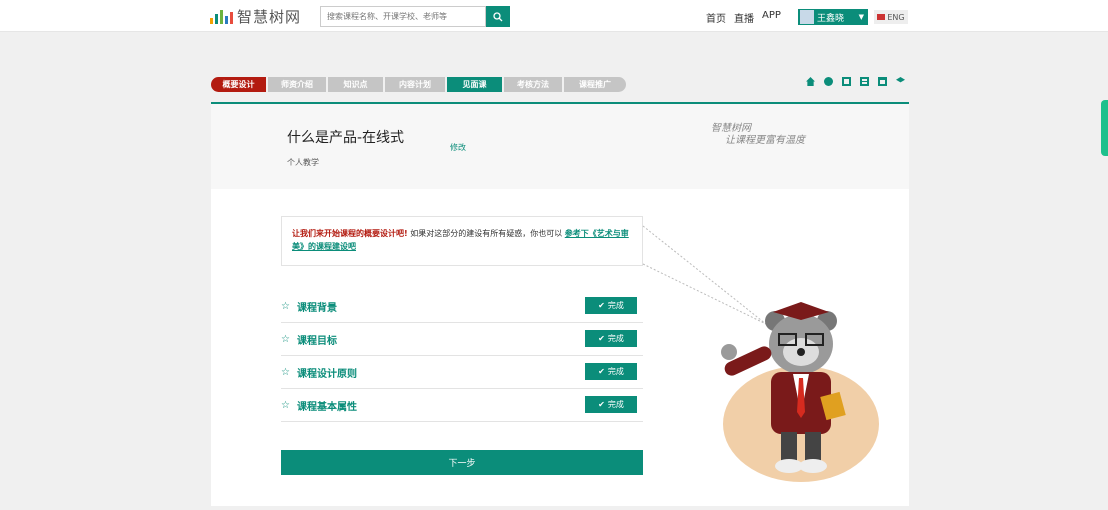  I want to click on layers-icon, so click(900, 80).